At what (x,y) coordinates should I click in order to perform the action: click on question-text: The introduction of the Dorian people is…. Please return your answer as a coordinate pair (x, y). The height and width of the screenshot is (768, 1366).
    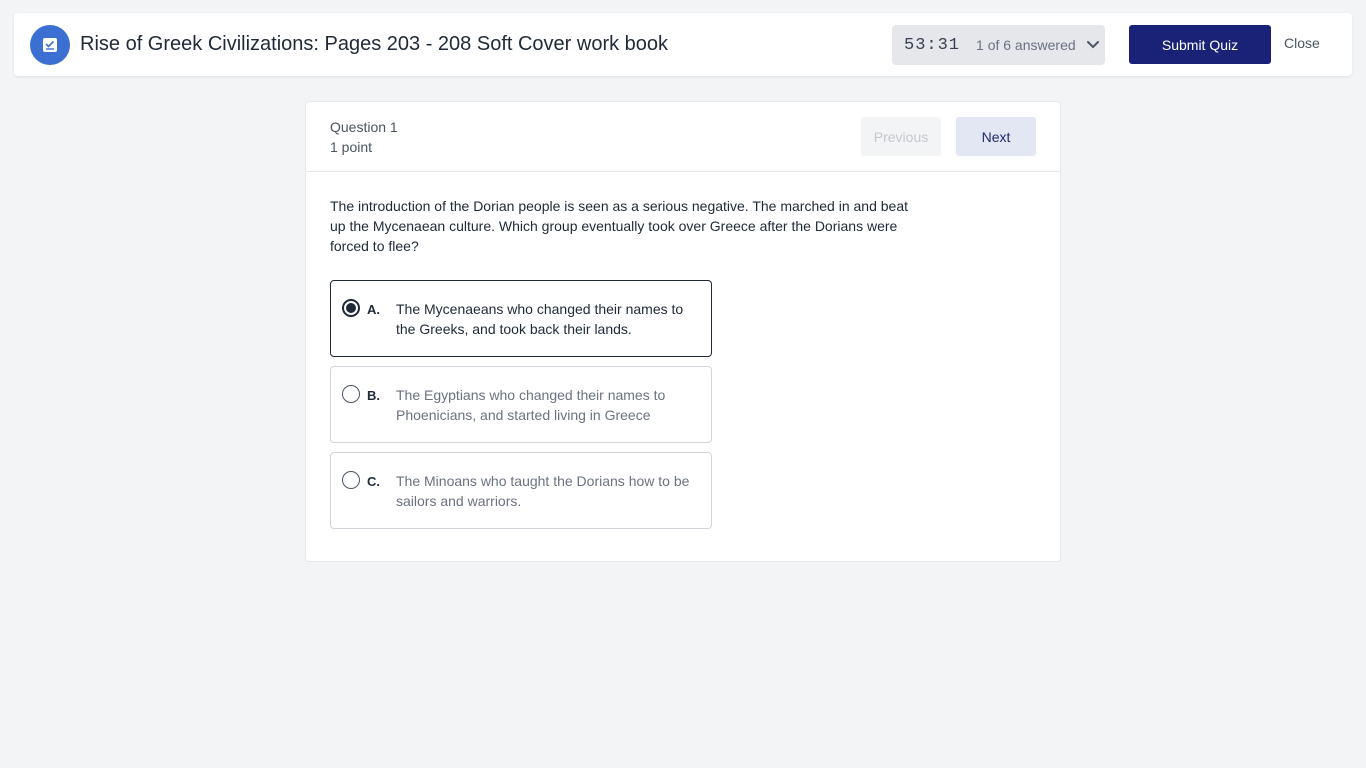
    Looking at the image, I should click on (619, 226).